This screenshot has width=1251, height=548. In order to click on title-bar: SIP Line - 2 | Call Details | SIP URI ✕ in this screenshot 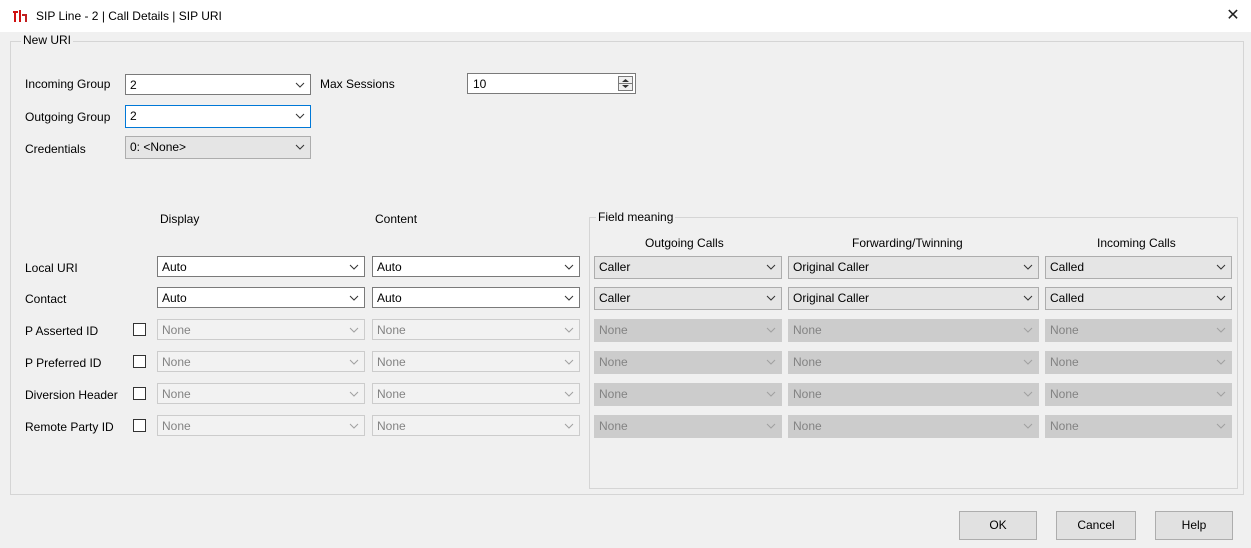, I will do `click(625, 16)`.